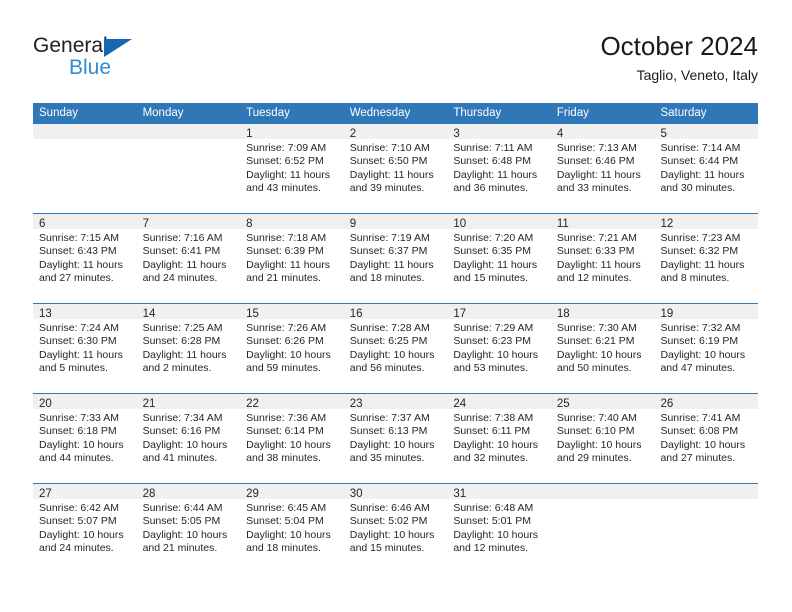 The image size is (792, 612). Describe the element at coordinates (594, 367) in the screenshot. I see `daylight-text-line2: and 50 minutes.` at that location.